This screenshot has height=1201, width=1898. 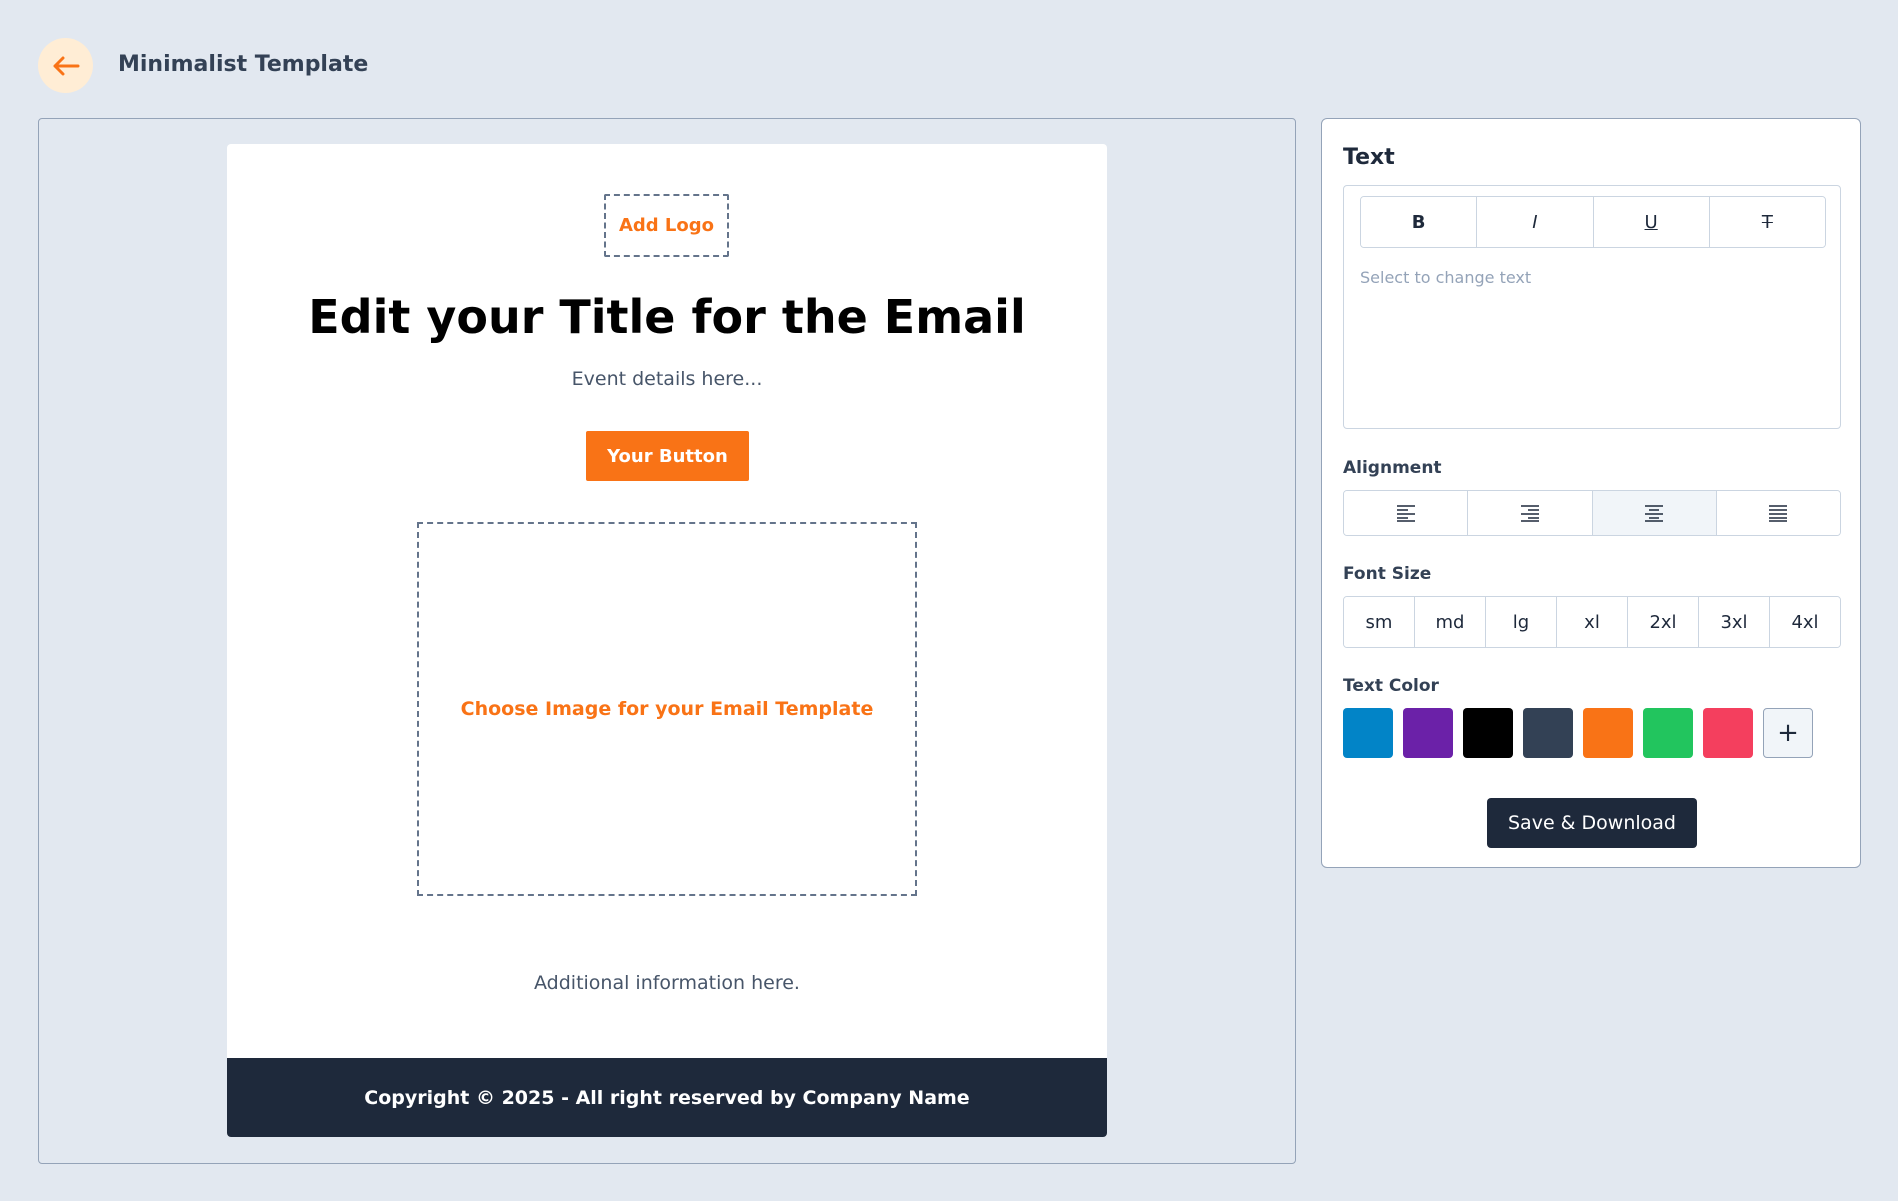 I want to click on add-logo-box: Add Logo, so click(x=666, y=225).